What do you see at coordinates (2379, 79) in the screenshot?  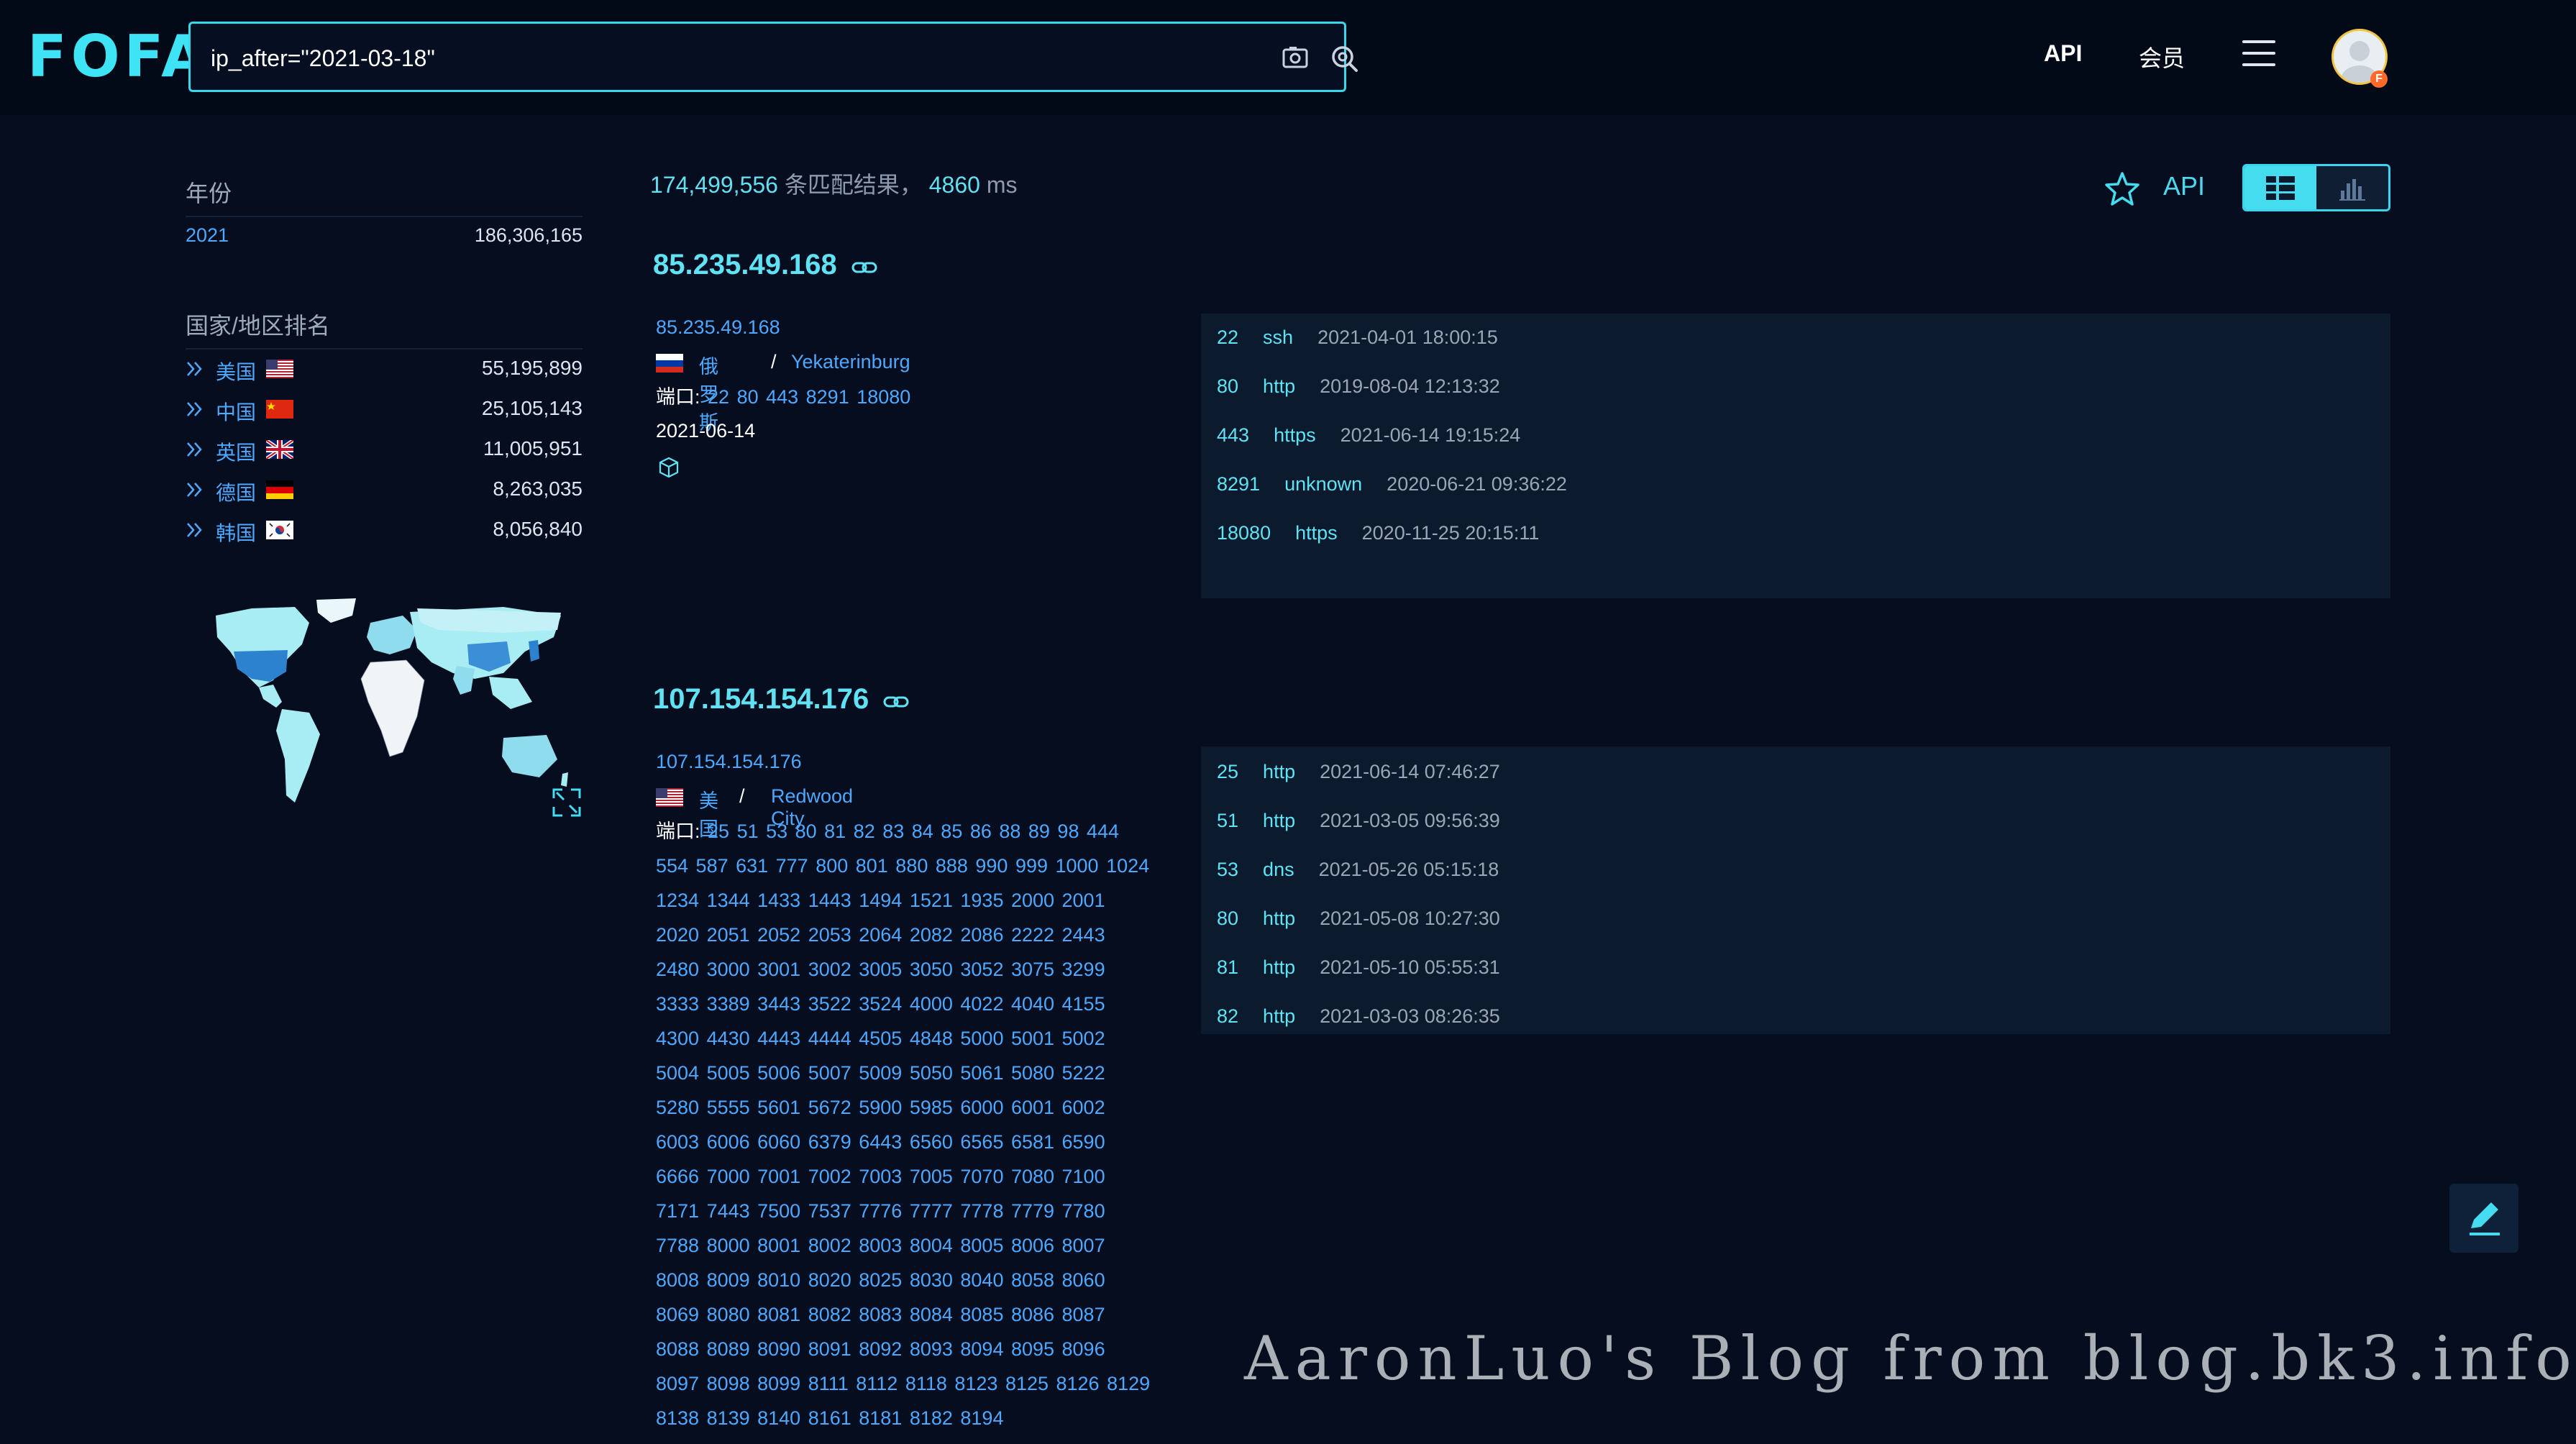 I see `avatar-badge: F` at bounding box center [2379, 79].